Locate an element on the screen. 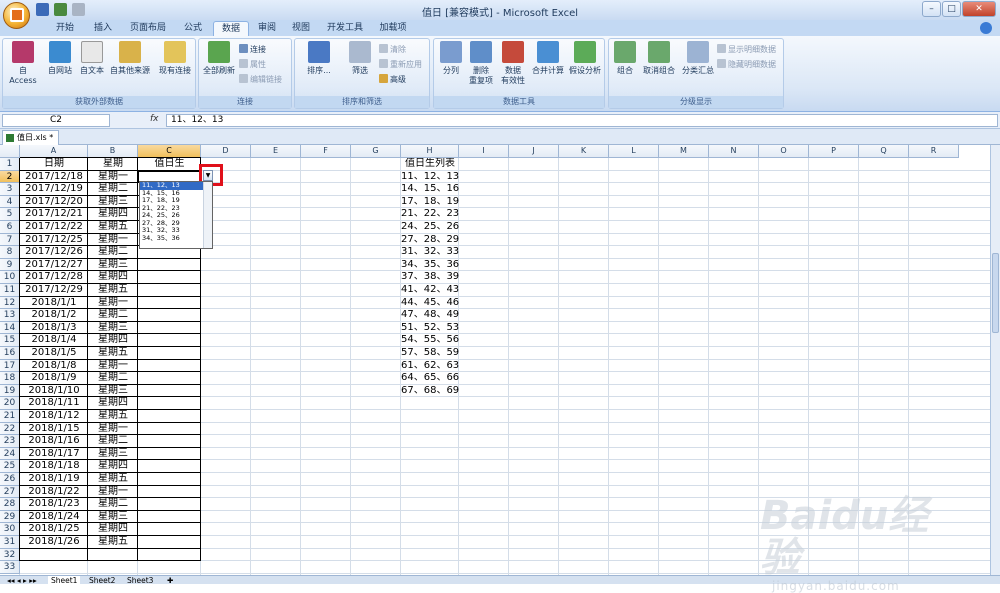 This screenshot has height=593, width=1000. row-header: 11 is located at coordinates (10, 290).